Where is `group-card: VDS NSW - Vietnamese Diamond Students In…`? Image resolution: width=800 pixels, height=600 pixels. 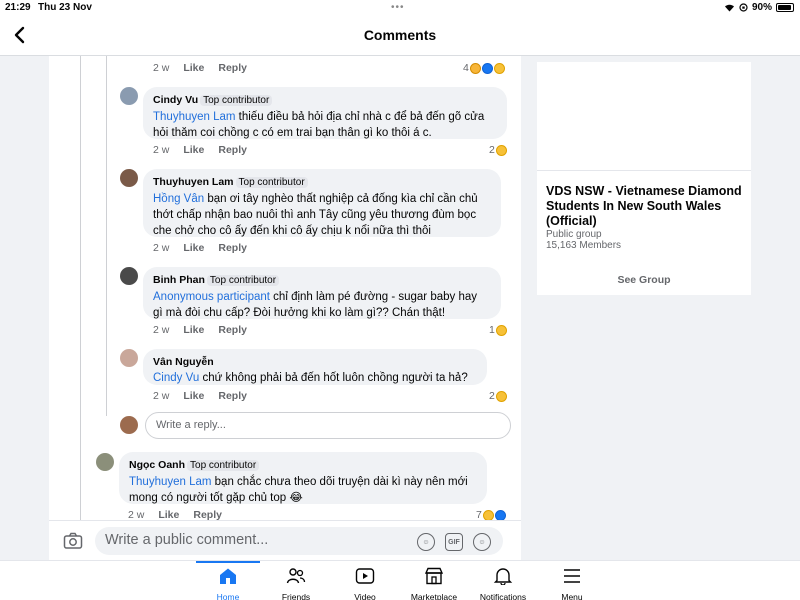 group-card: VDS NSW - Vietnamese Diamond Students In… is located at coordinates (644, 178).